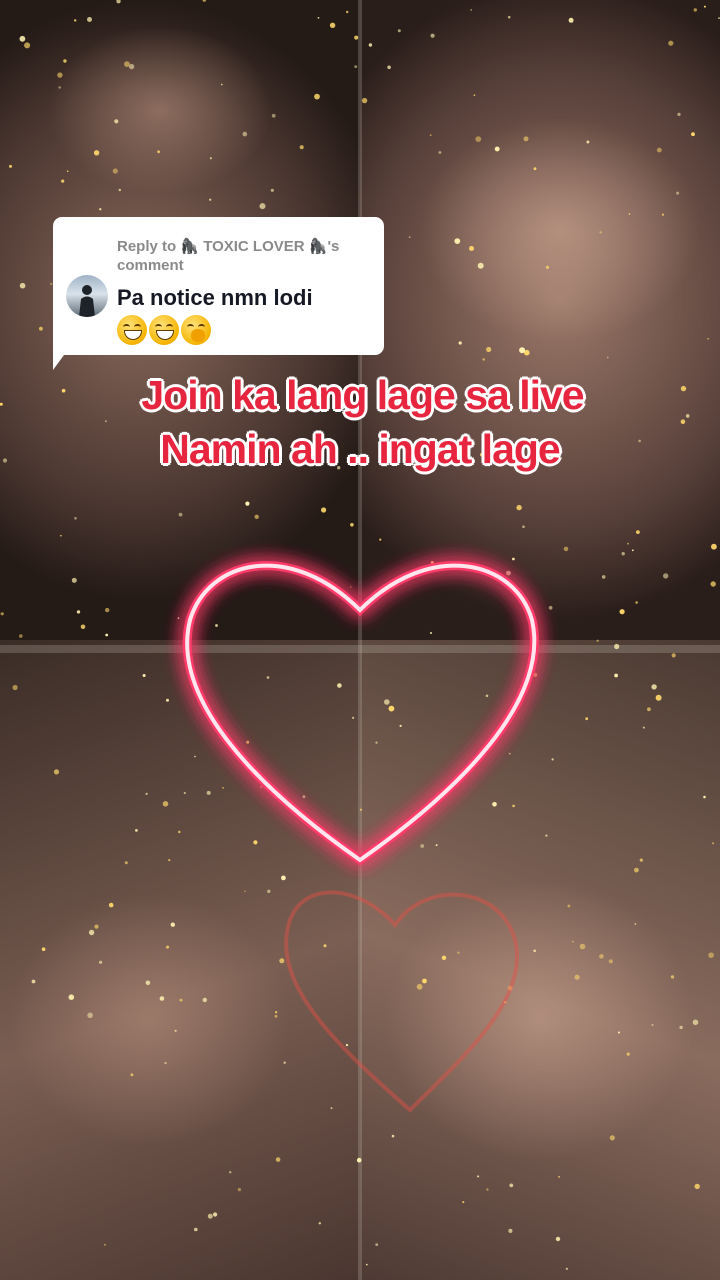 This screenshot has width=720, height=1280. I want to click on avatar, so click(87, 296).